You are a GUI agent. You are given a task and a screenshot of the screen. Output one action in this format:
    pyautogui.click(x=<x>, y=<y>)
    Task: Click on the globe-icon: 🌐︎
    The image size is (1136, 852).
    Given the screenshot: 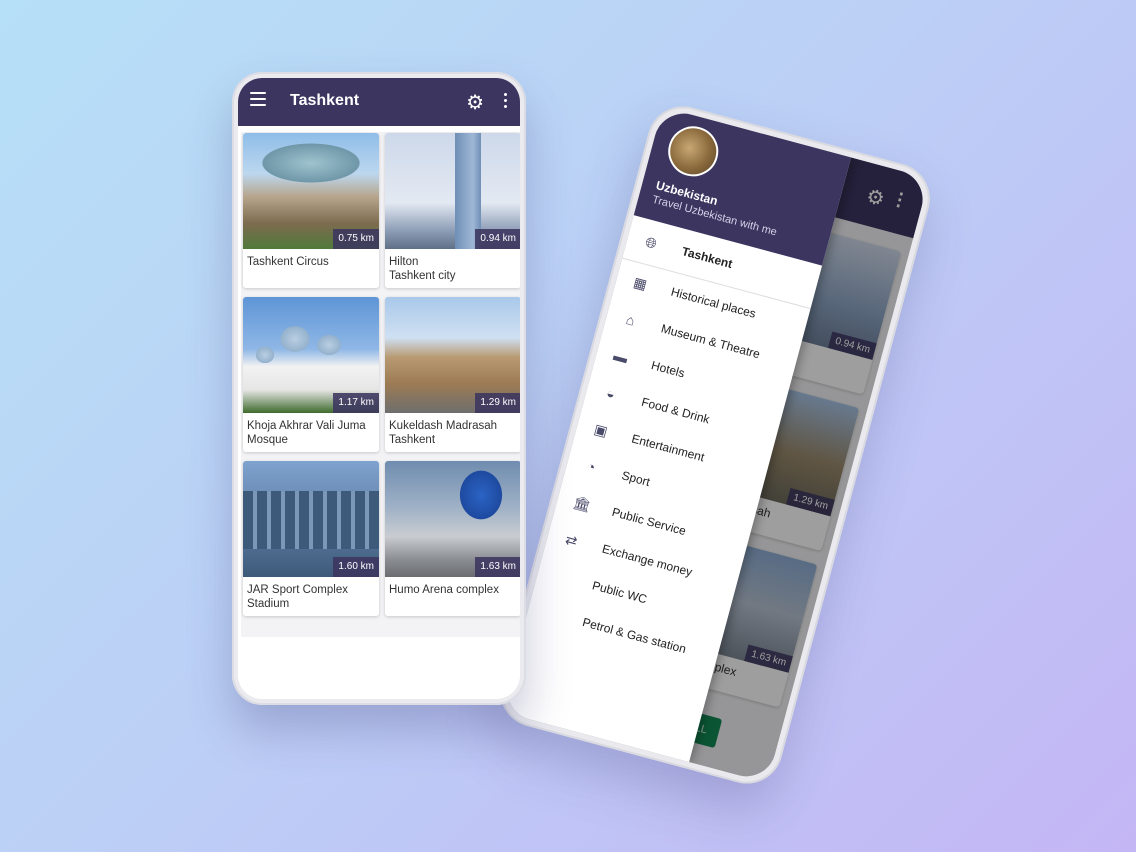 What is the action you would take?
    pyautogui.click(x=651, y=242)
    